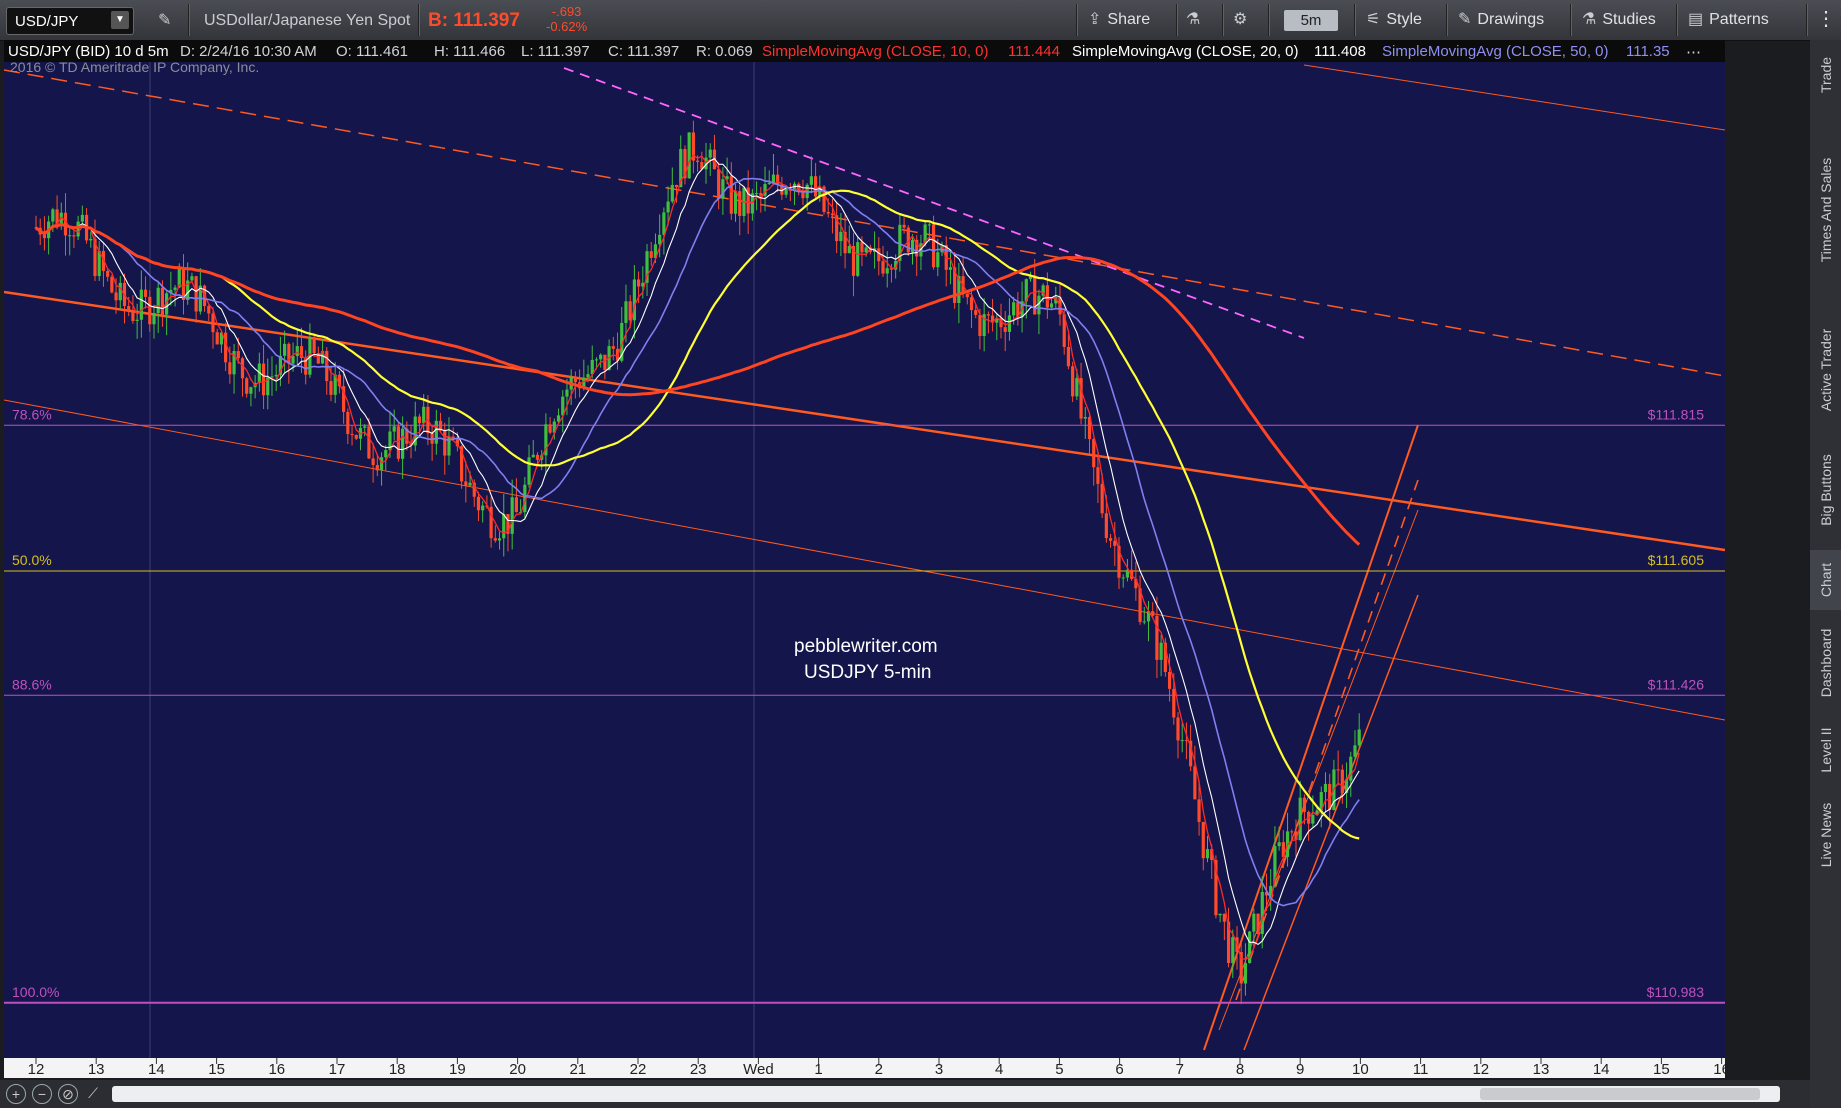  I want to click on time-tick-label: 3, so click(939, 1069).